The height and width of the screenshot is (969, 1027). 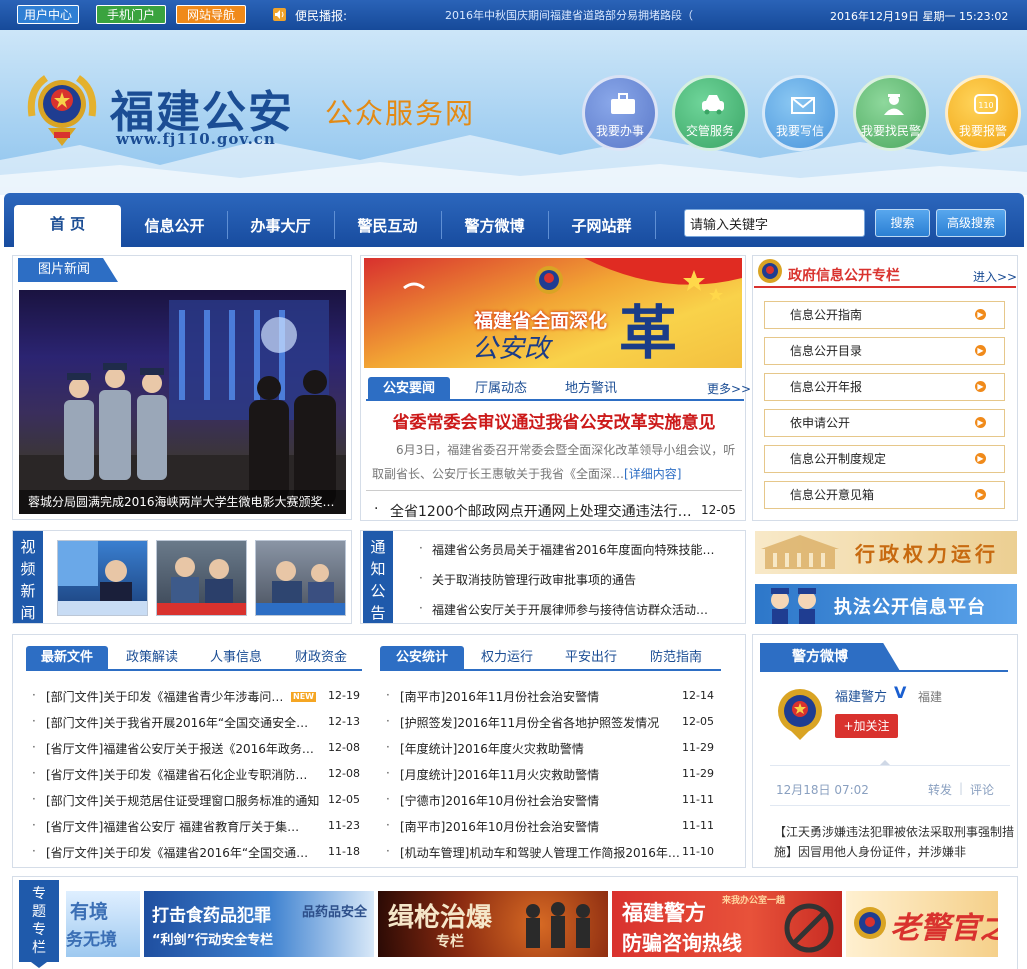 What do you see at coordinates (152, 658) in the screenshot?
I see `tab-policy: 政策解读` at bounding box center [152, 658].